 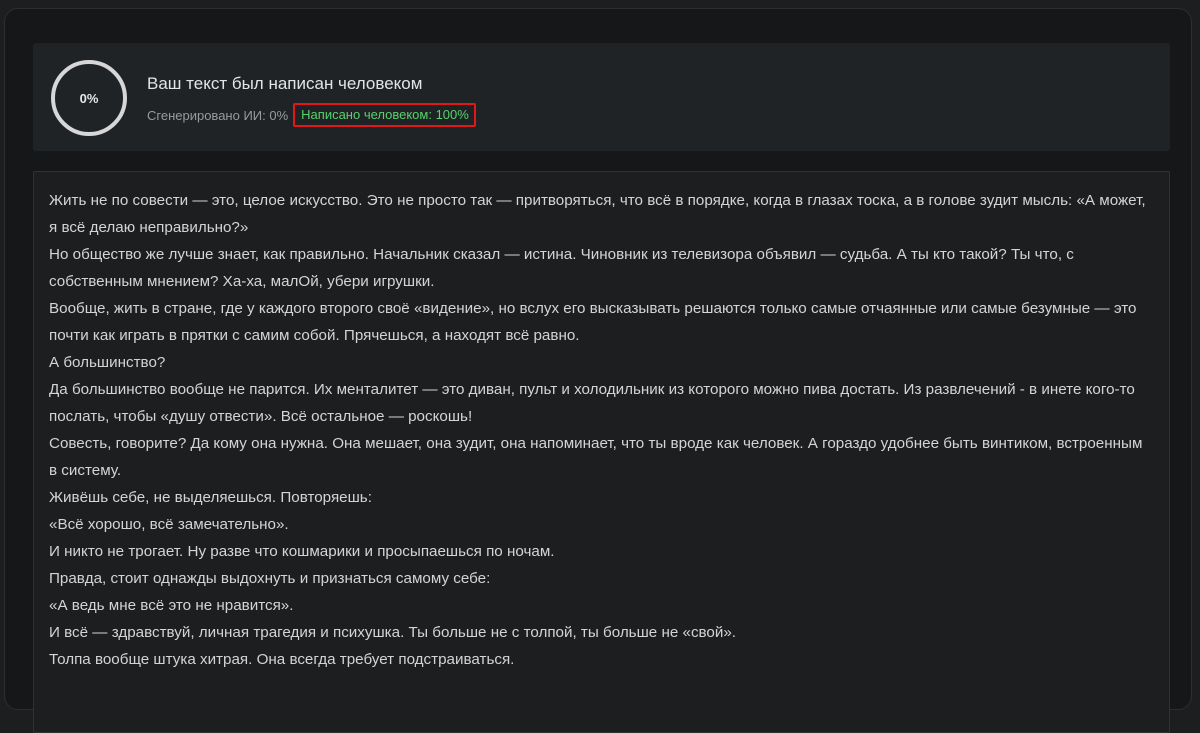 I want to click on ai-score-ring: 0%, so click(x=89, y=98).